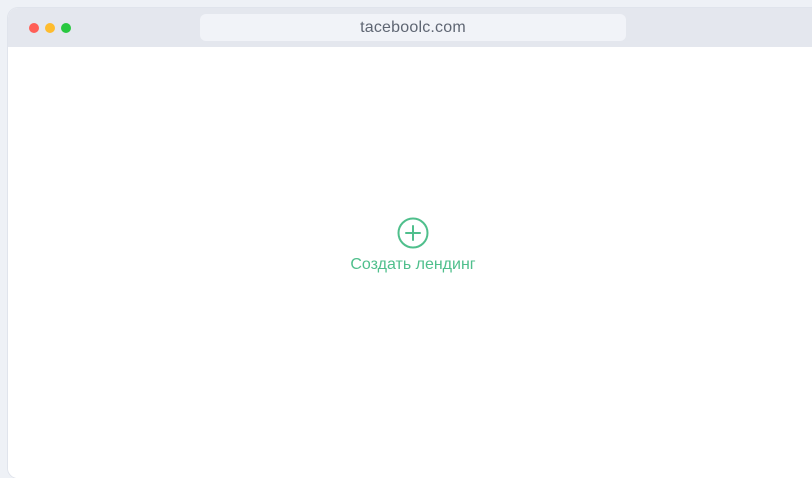 This screenshot has height=478, width=812. I want to click on maximize-window-button, so click(66, 28).